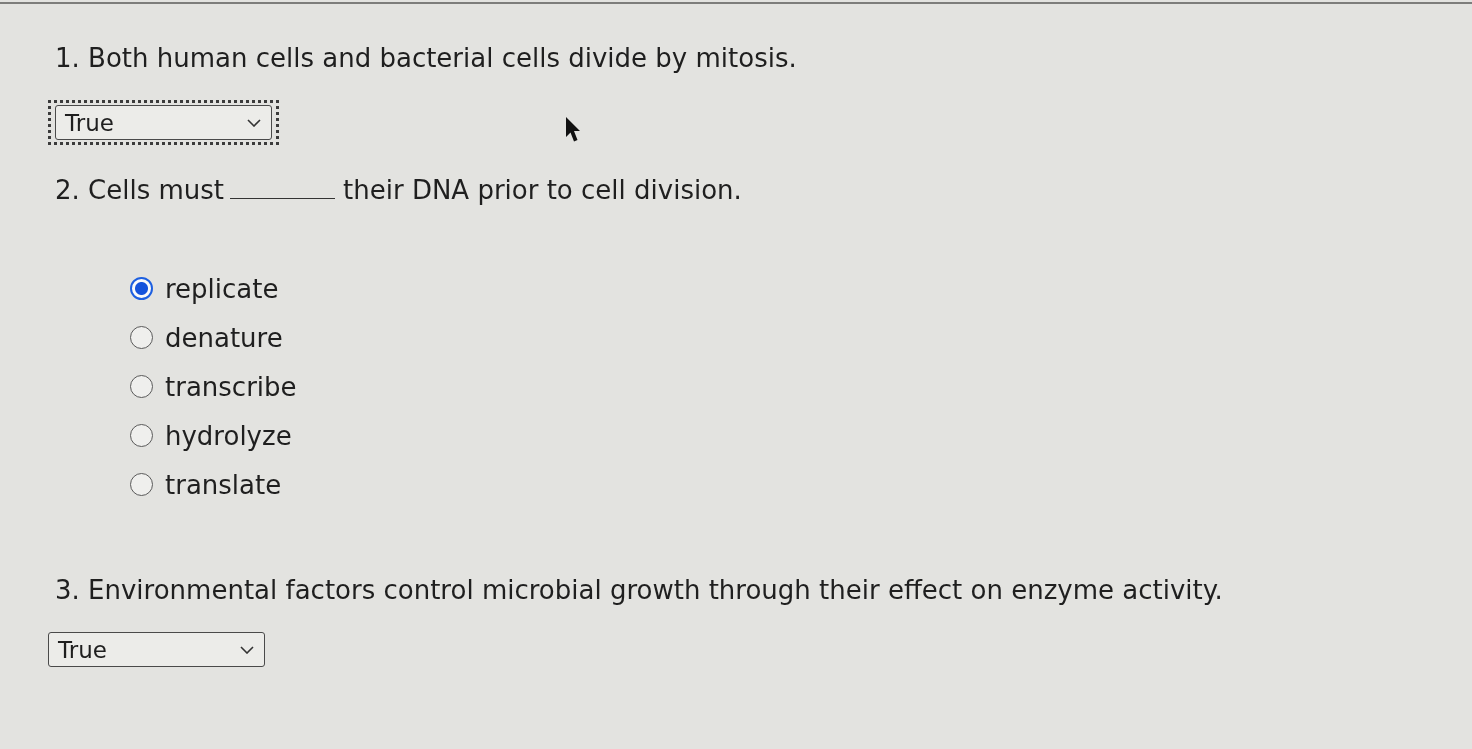 Image resolution: width=1472 pixels, height=749 pixels. Describe the element at coordinates (573, 129) in the screenshot. I see `cursor-icon` at that location.